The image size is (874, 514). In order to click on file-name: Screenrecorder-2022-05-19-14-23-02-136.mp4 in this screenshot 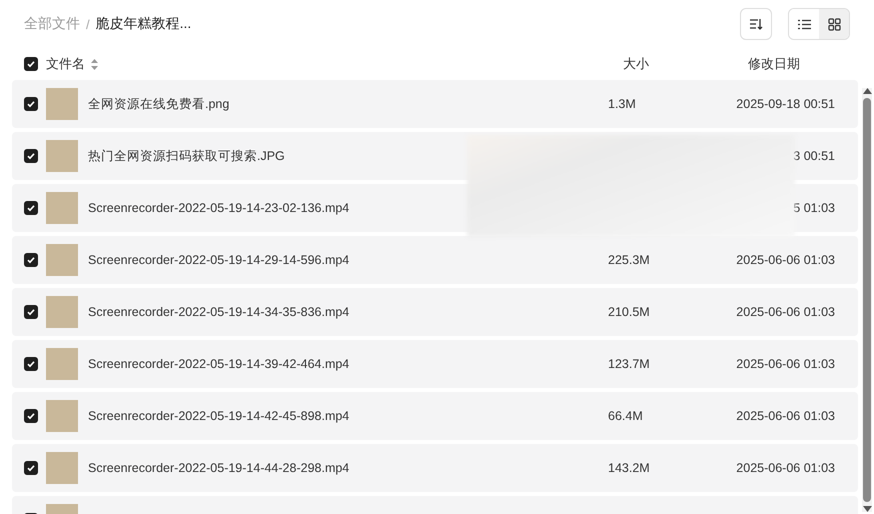, I will do `click(219, 208)`.